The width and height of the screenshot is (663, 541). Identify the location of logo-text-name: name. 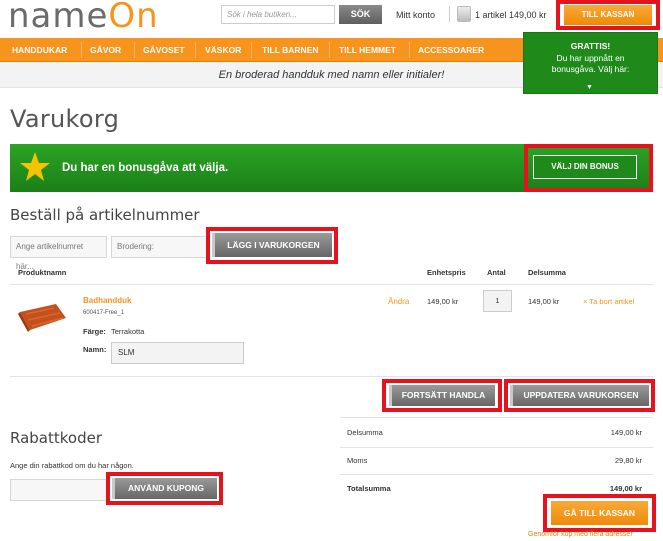
(58, 18).